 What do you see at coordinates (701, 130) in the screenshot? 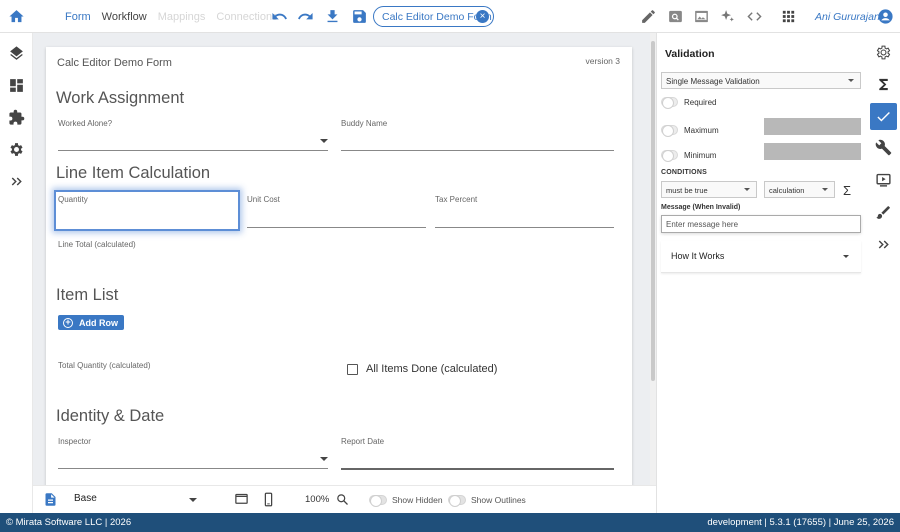
I see `maximum-label: Maximum` at bounding box center [701, 130].